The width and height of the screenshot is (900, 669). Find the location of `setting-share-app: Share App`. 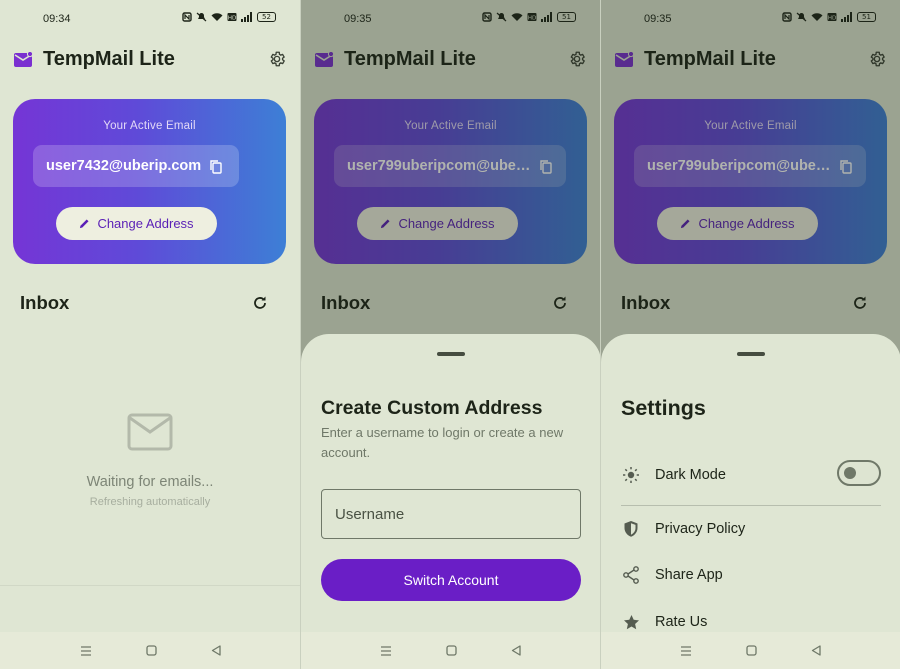

setting-share-app: Share App is located at coordinates (751, 575).